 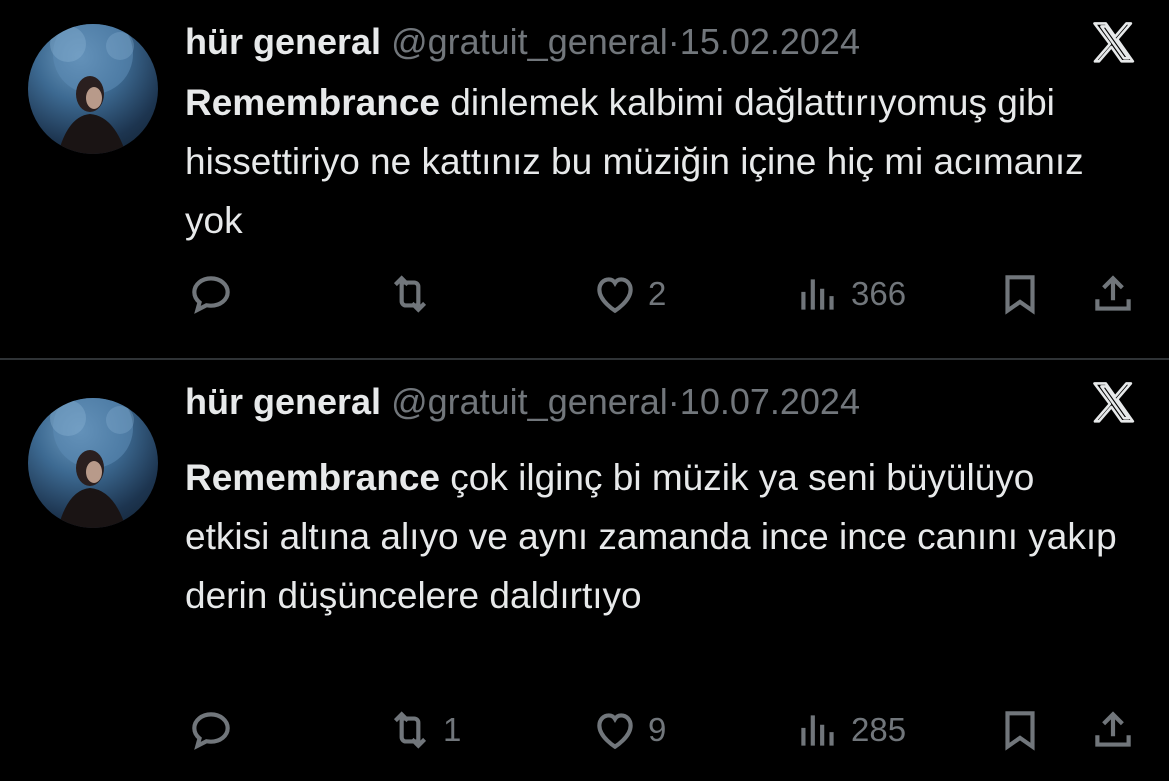 What do you see at coordinates (452, 729) in the screenshot?
I see `retweet-count: 1` at bounding box center [452, 729].